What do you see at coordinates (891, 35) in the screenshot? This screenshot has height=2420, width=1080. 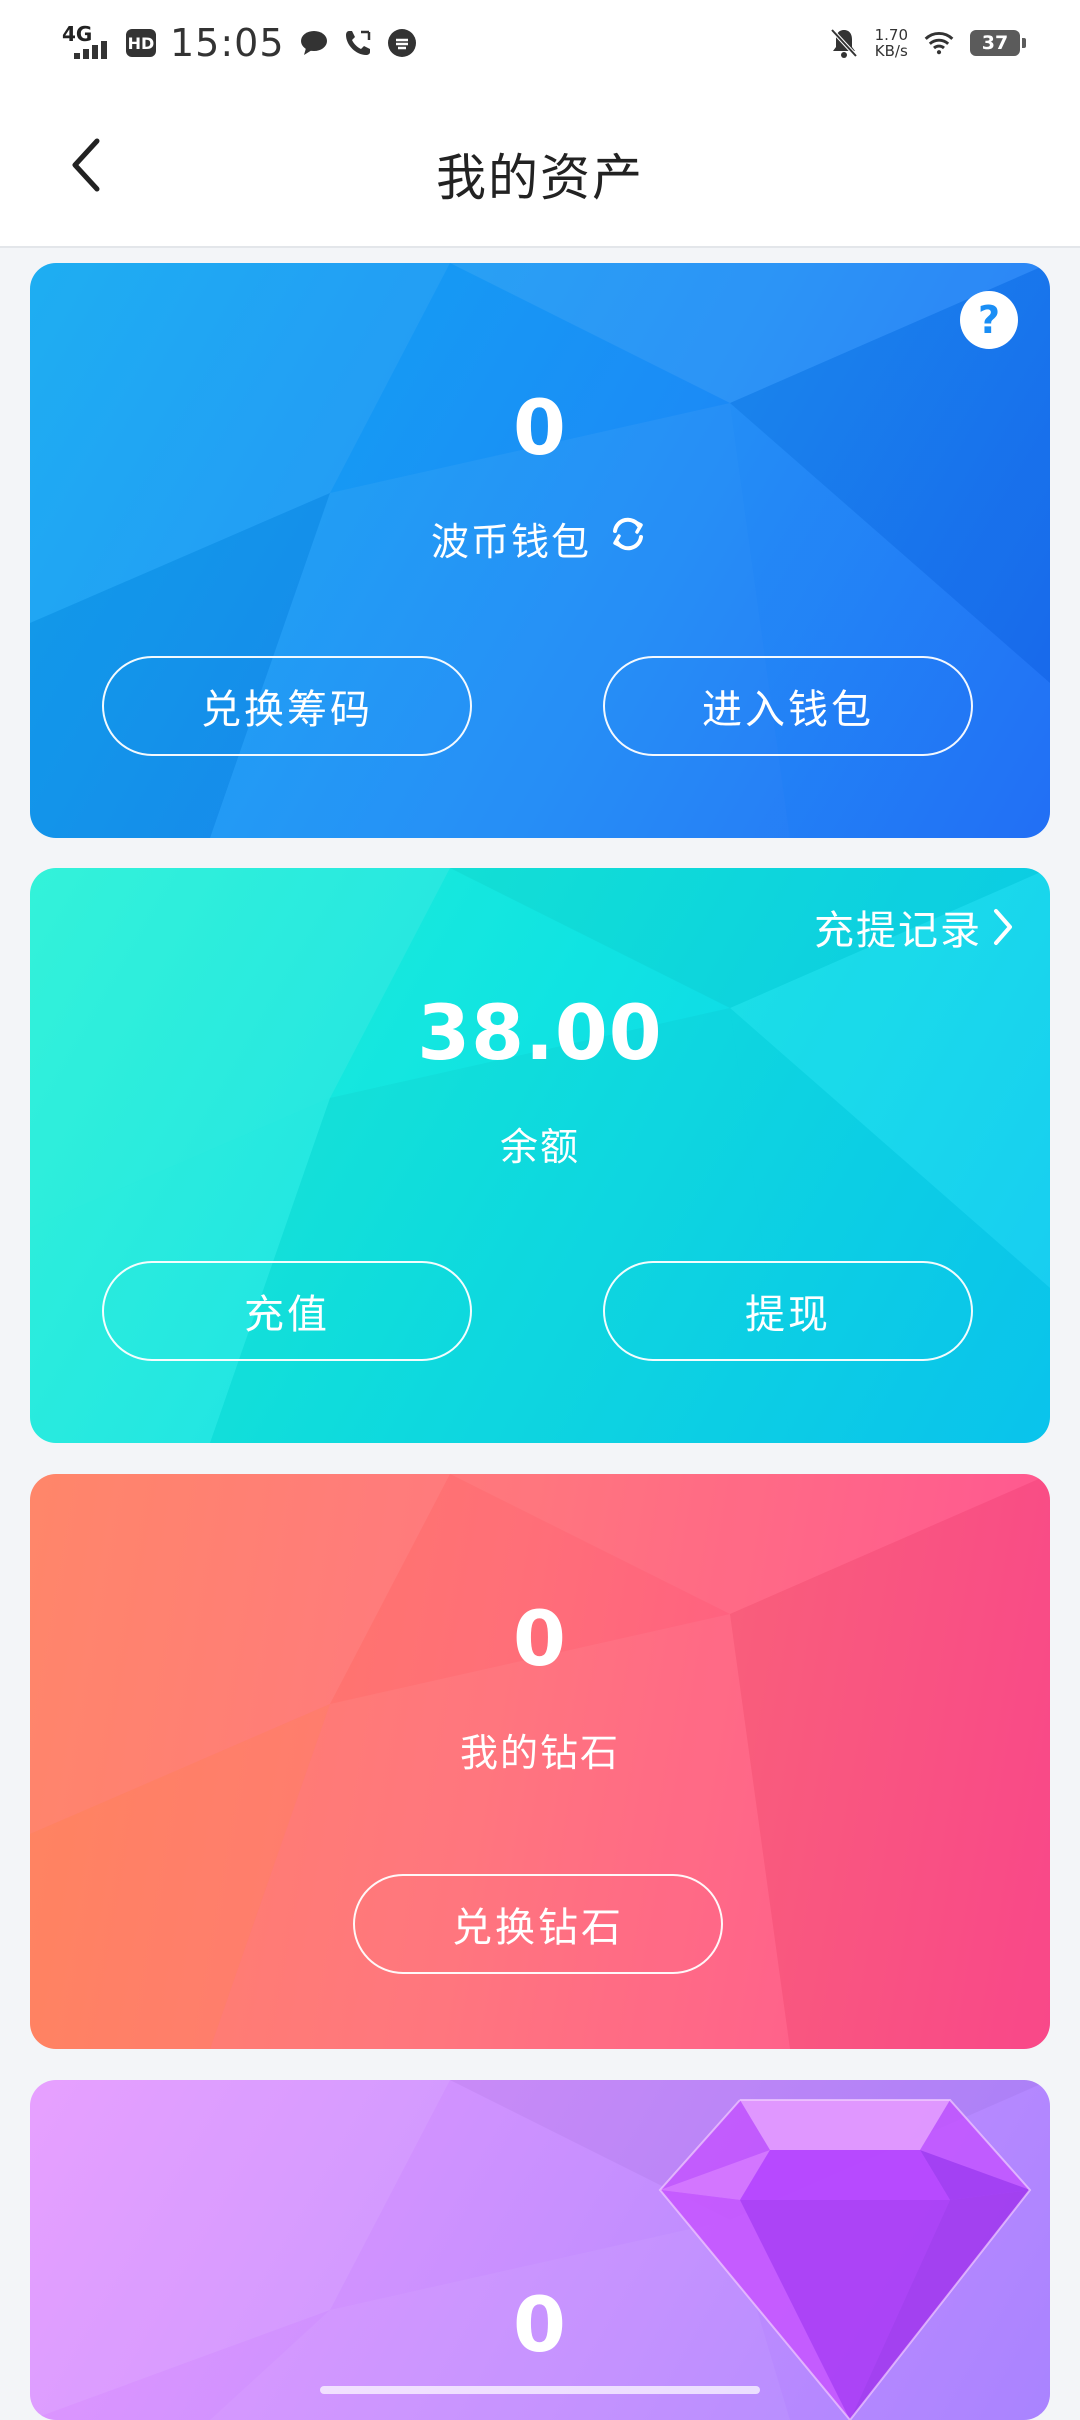 I see `net-speed-value: 1.70` at bounding box center [891, 35].